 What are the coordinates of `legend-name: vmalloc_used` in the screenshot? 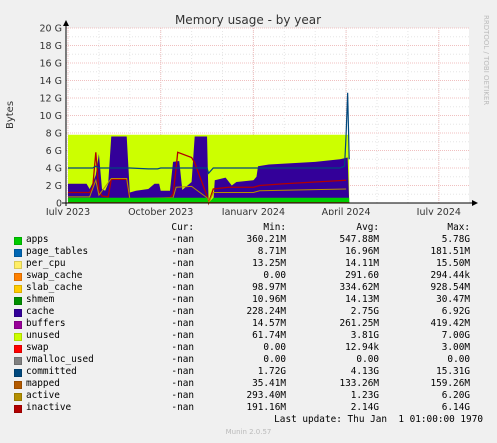 It's located at (60, 359).